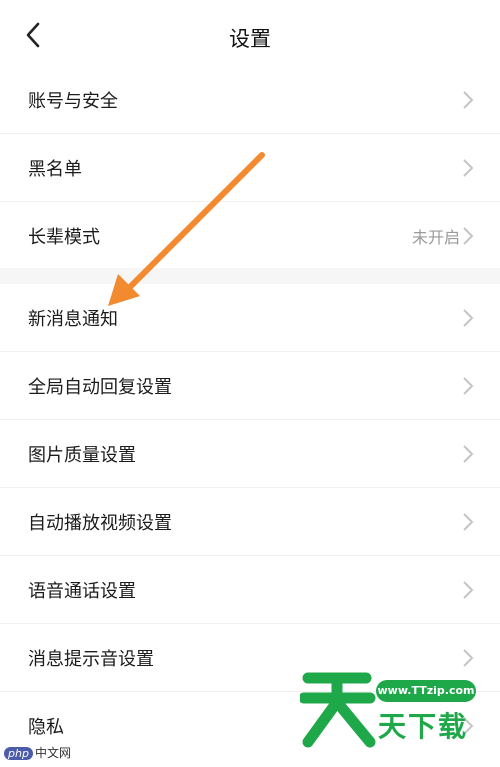 The image size is (500, 767). What do you see at coordinates (100, 523) in the screenshot?
I see `settings-item-label: 自动播放视频设置` at bounding box center [100, 523].